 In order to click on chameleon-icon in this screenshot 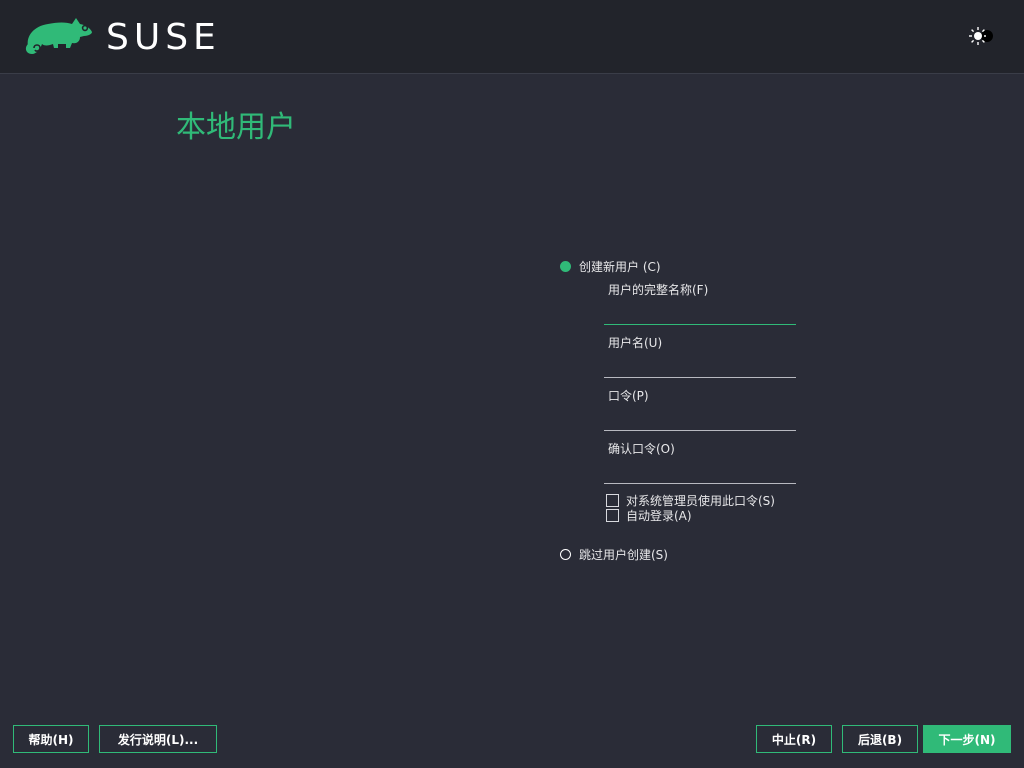, I will do `click(59, 36)`.